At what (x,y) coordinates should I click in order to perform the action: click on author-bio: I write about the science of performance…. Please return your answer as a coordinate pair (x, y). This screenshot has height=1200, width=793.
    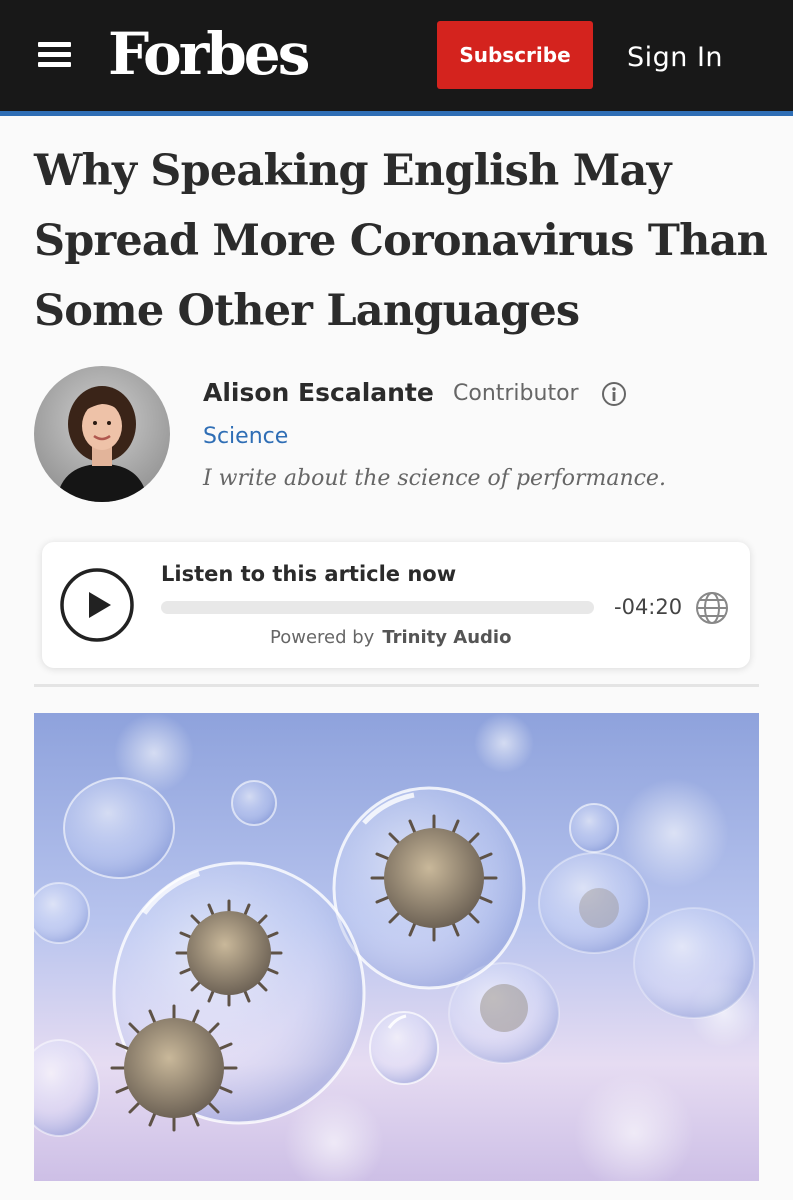
    Looking at the image, I should click on (434, 478).